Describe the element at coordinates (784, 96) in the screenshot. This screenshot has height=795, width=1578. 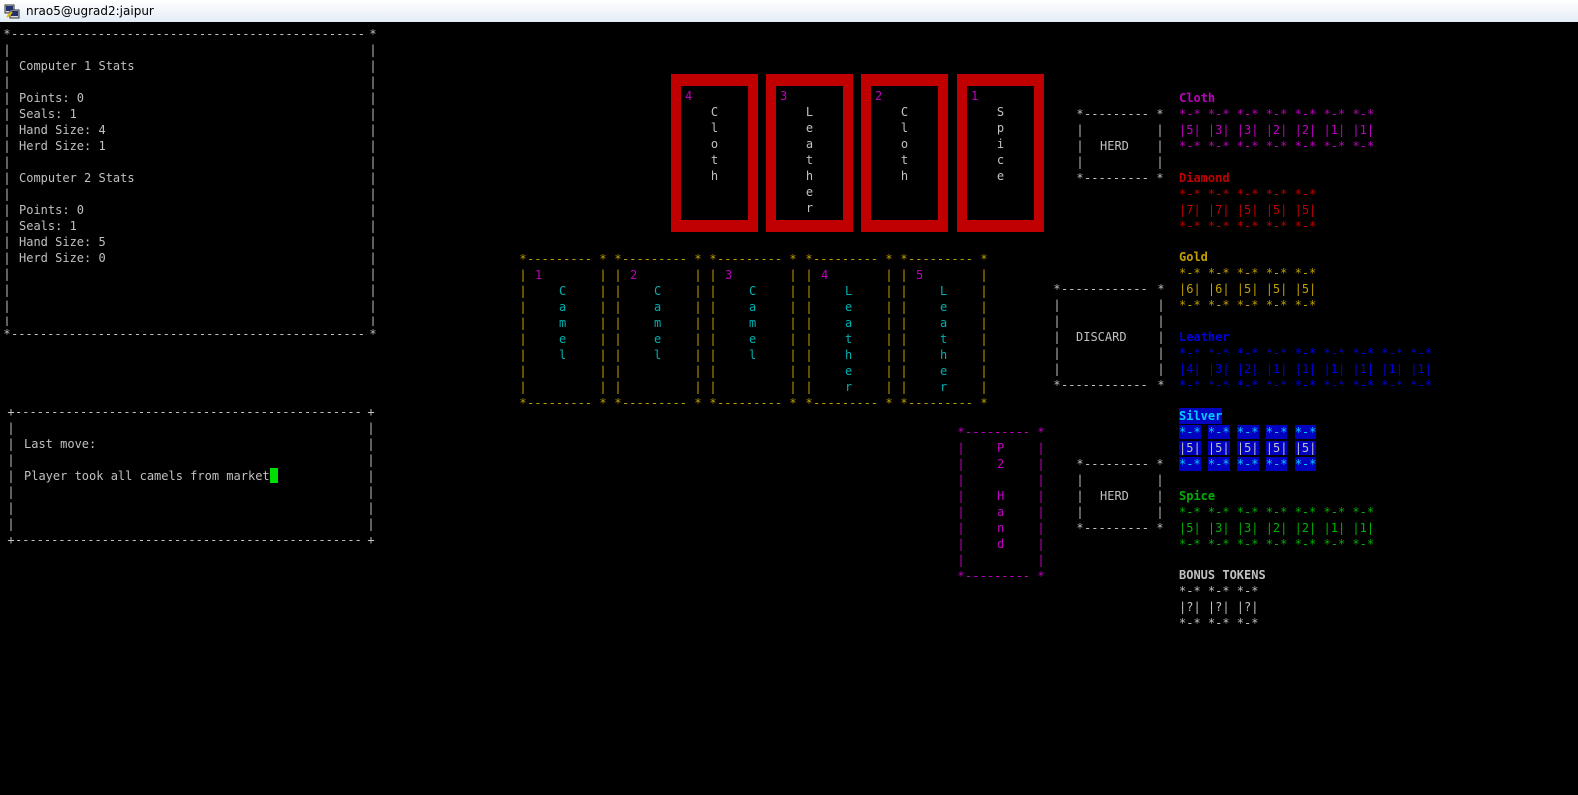
I see `market-card-number: 3` at that location.